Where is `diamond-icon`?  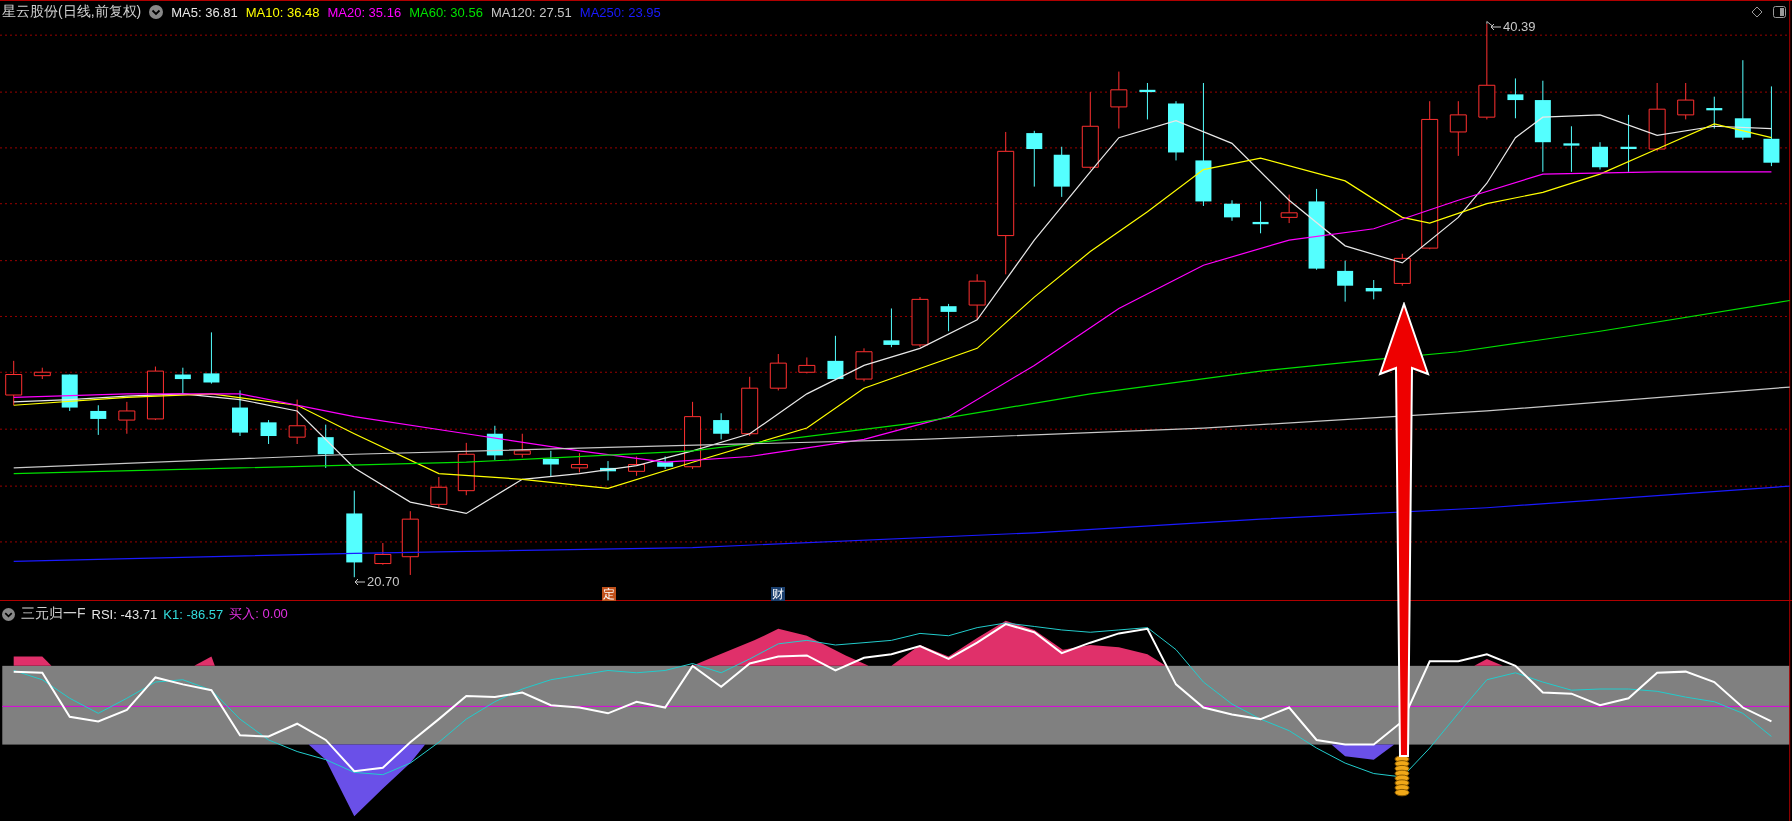 diamond-icon is located at coordinates (1757, 12).